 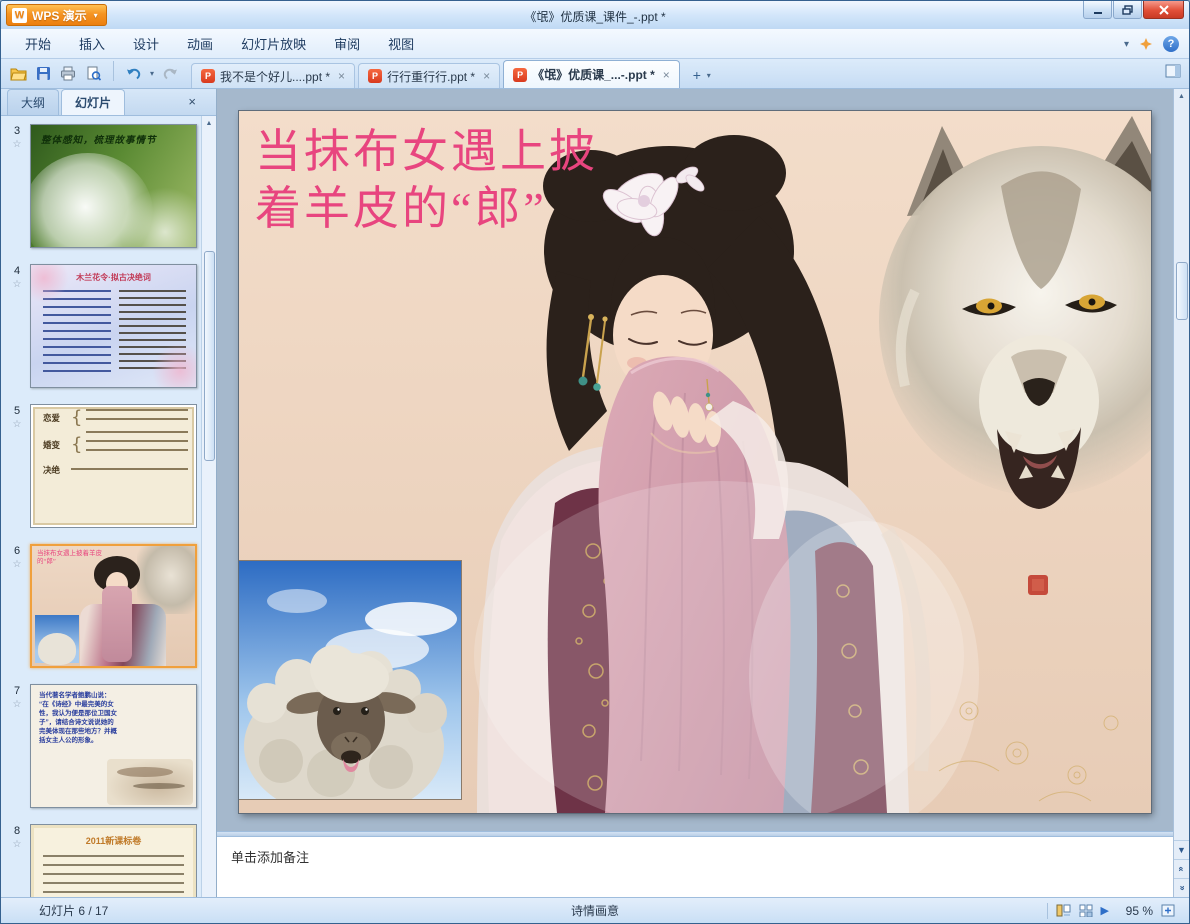 I want to click on slide-8-thumbnail: 2011新课标卷, so click(x=113, y=860).